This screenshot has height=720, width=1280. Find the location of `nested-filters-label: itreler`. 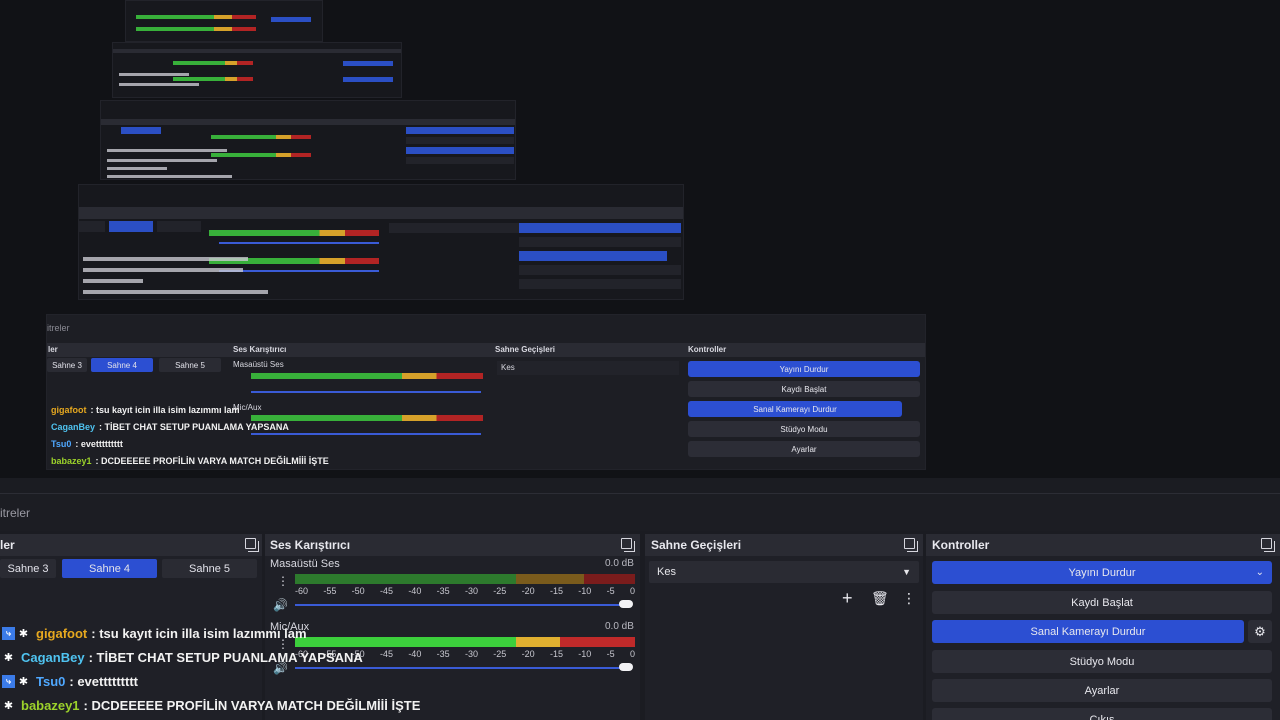

nested-filters-label: itreler is located at coordinates (58, 328).